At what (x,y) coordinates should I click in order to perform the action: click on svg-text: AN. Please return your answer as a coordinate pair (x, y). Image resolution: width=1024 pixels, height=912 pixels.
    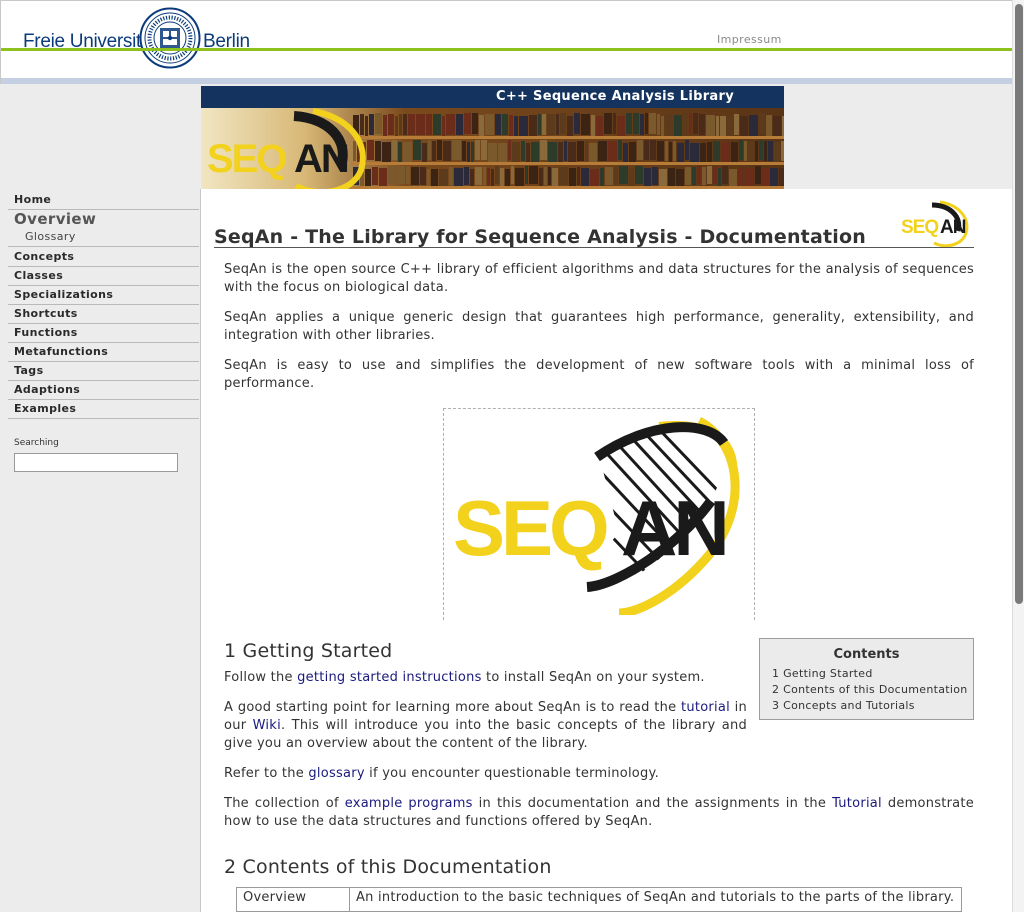
    Looking at the image, I should click on (673, 528).